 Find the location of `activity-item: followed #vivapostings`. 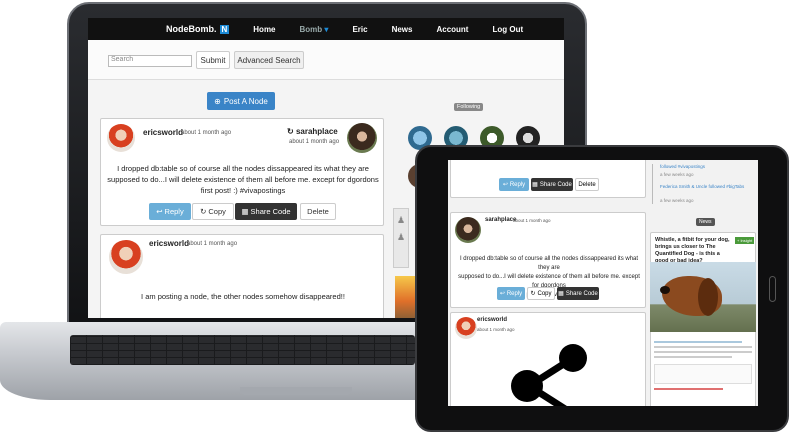

activity-item: followed #vivapostings is located at coordinates (708, 166).